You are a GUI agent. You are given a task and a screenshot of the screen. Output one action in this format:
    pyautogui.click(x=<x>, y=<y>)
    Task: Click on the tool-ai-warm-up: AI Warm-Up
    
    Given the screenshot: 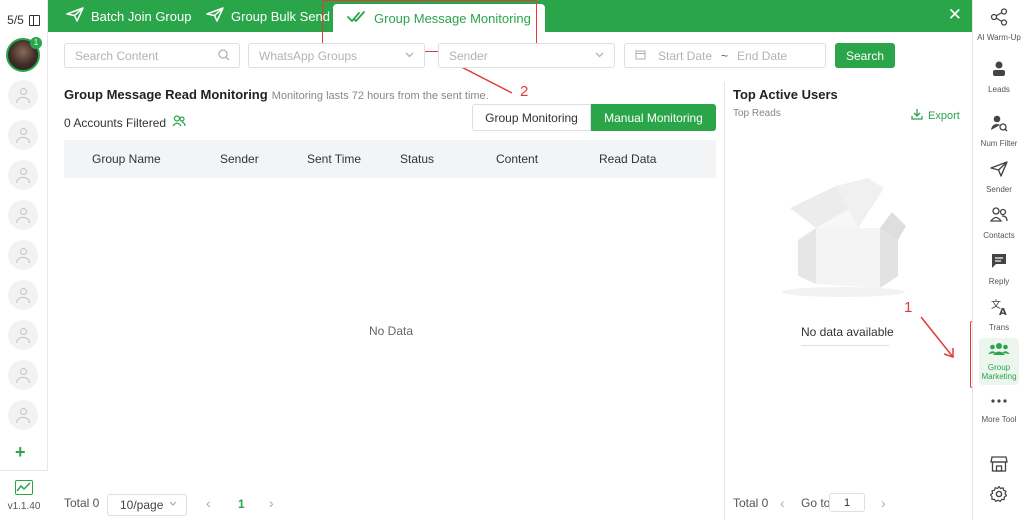 What is the action you would take?
    pyautogui.click(x=998, y=25)
    